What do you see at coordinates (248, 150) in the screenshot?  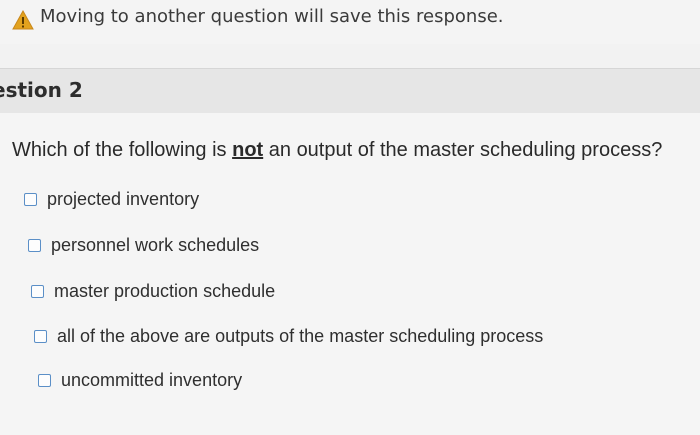 I see `question-text-emphasis: not` at bounding box center [248, 150].